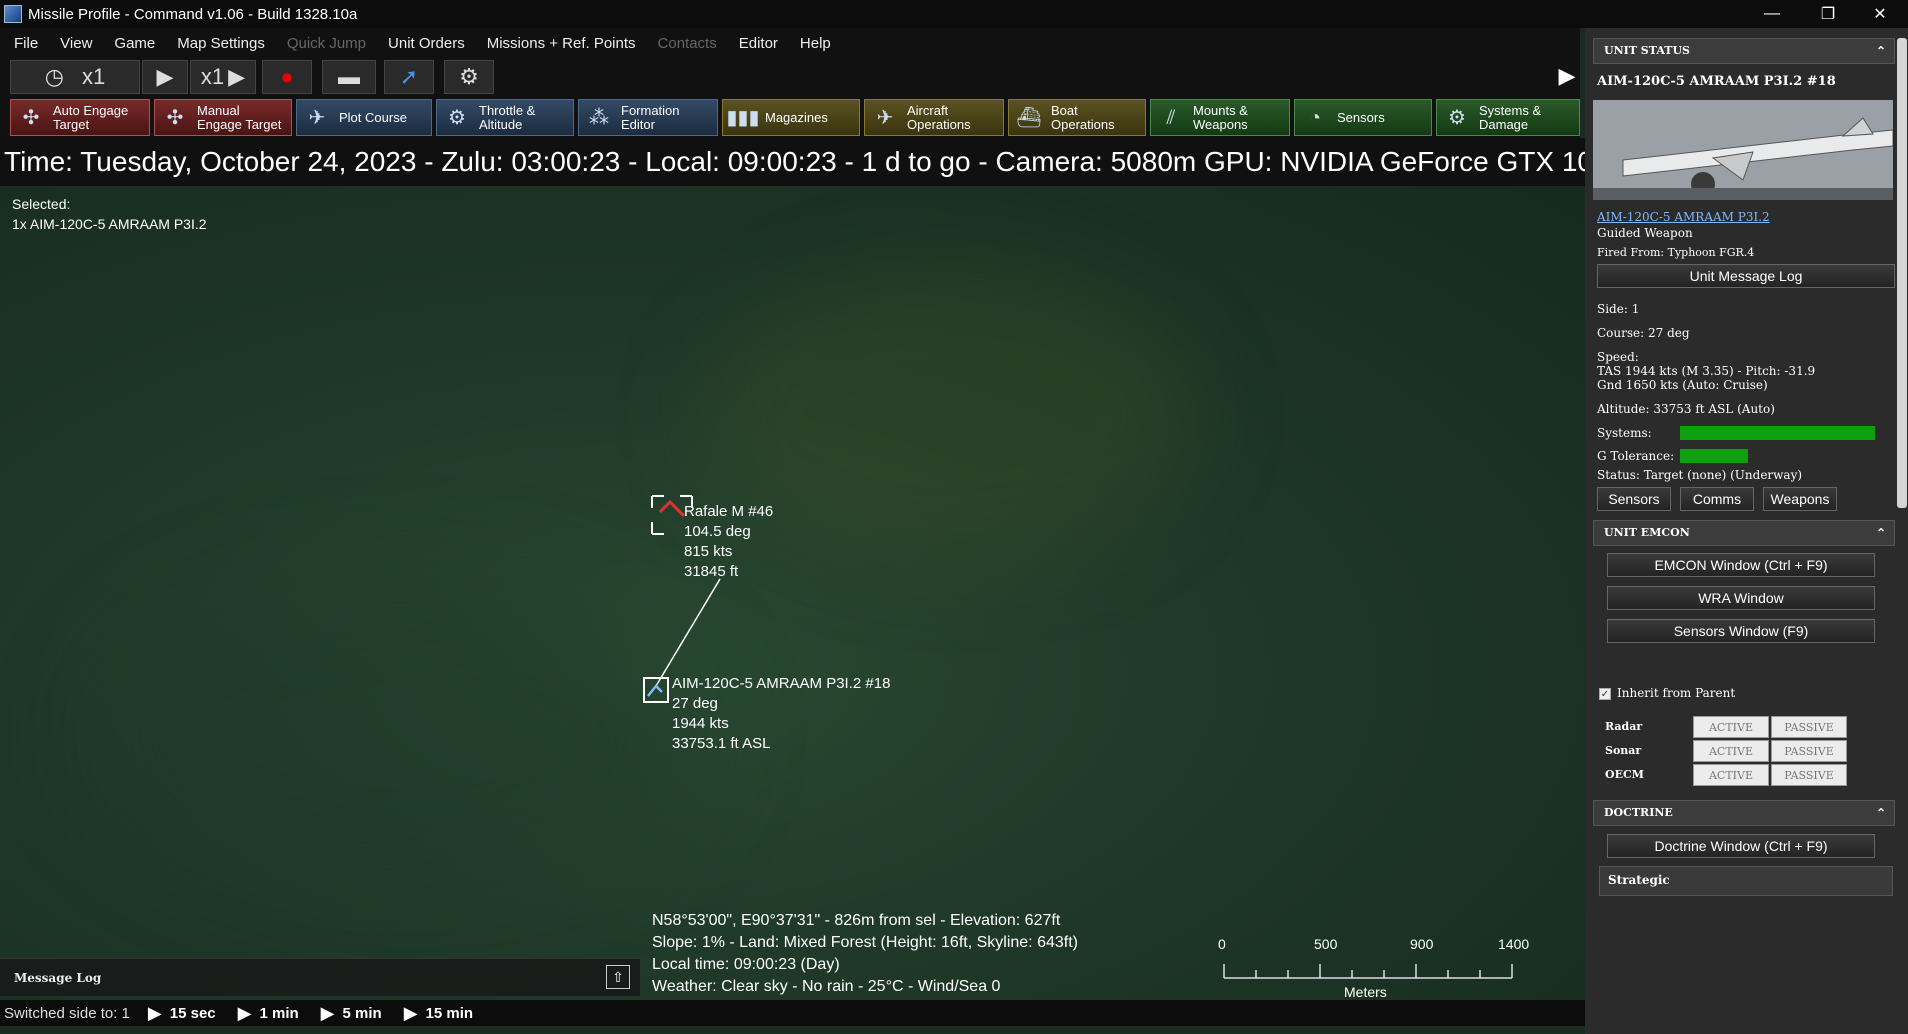 The width and height of the screenshot is (1908, 1034). I want to click on sensors-label: Sensors, so click(1361, 117).